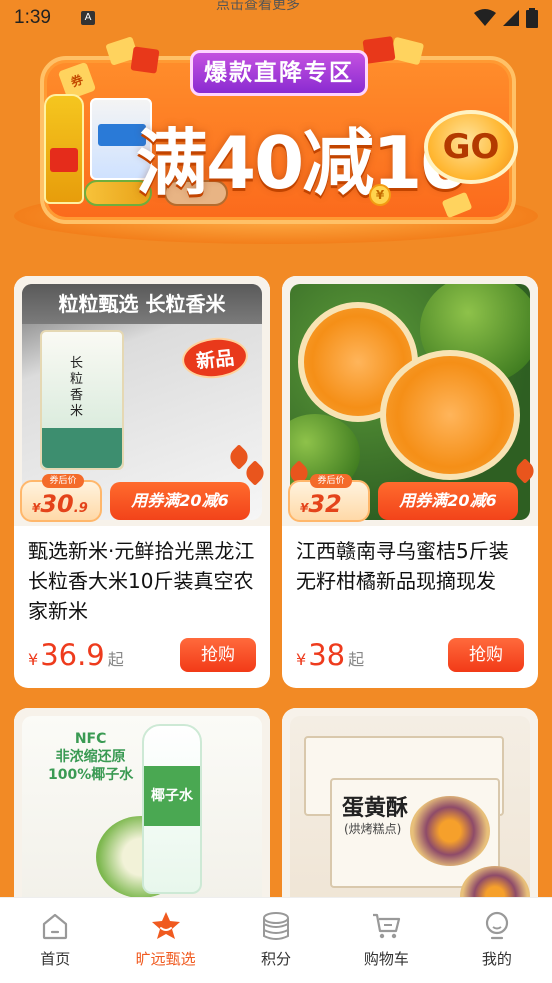 Image resolution: width=552 pixels, height=983 pixels. I want to click on tab-home: 首页, so click(55, 940).